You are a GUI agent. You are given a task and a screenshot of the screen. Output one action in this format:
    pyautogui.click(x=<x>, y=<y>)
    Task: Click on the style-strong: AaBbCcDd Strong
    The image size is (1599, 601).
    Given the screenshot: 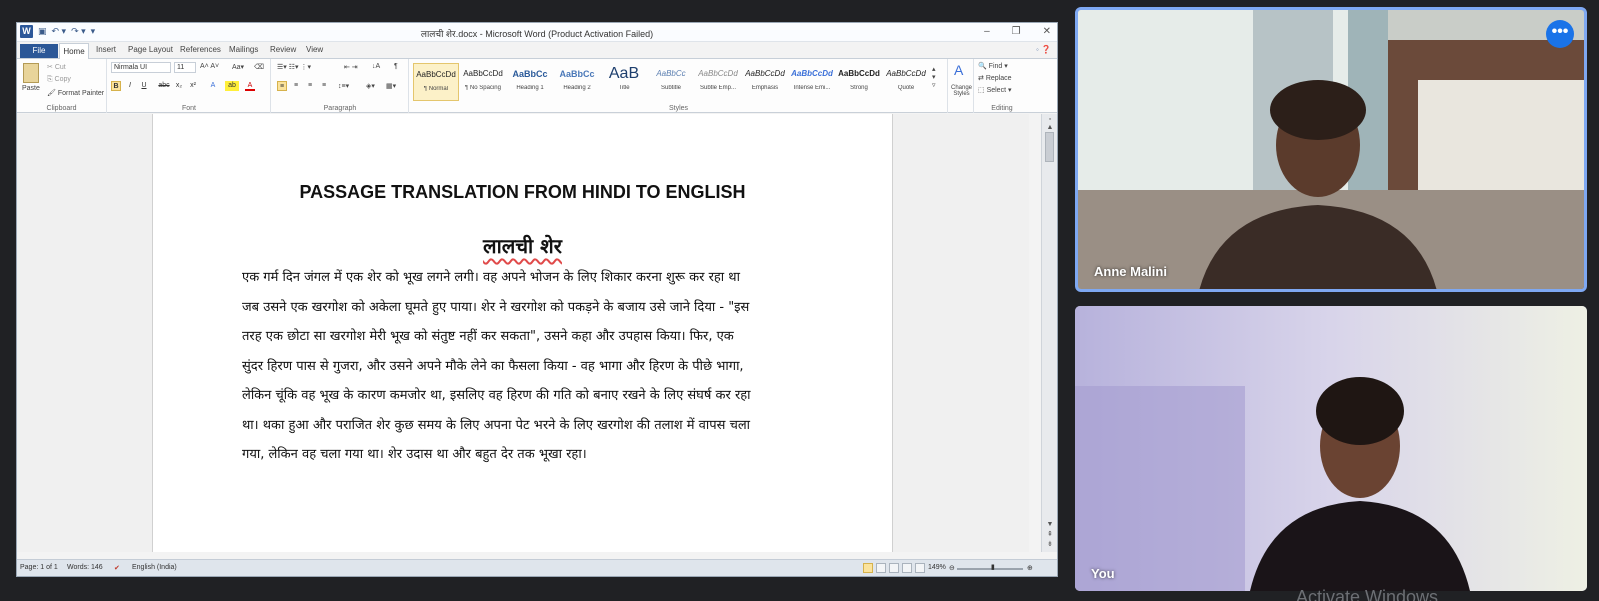 What is the action you would take?
    pyautogui.click(x=859, y=82)
    